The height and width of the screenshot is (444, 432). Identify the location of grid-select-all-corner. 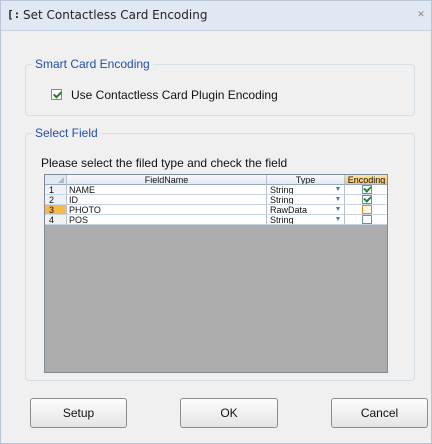
(56, 180).